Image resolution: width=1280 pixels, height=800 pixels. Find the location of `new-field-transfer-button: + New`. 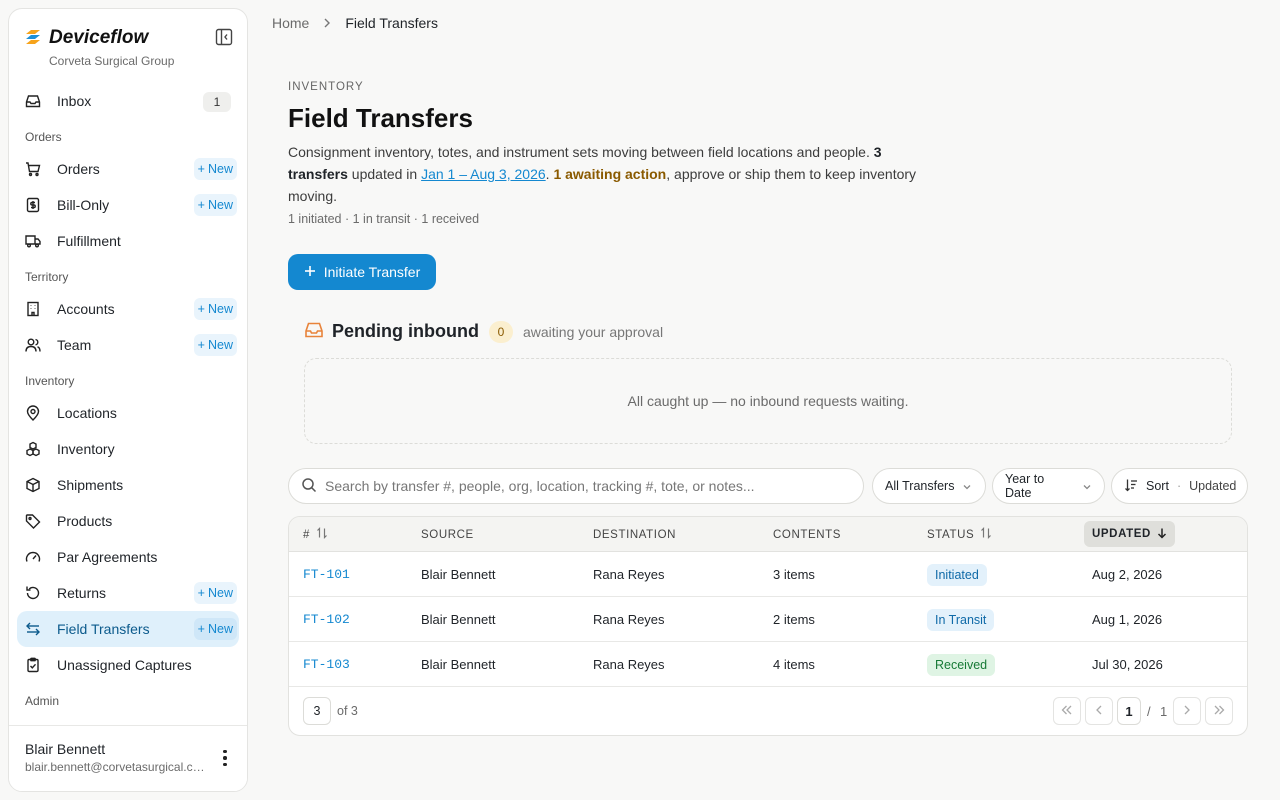

new-field-transfer-button: + New is located at coordinates (215, 629).